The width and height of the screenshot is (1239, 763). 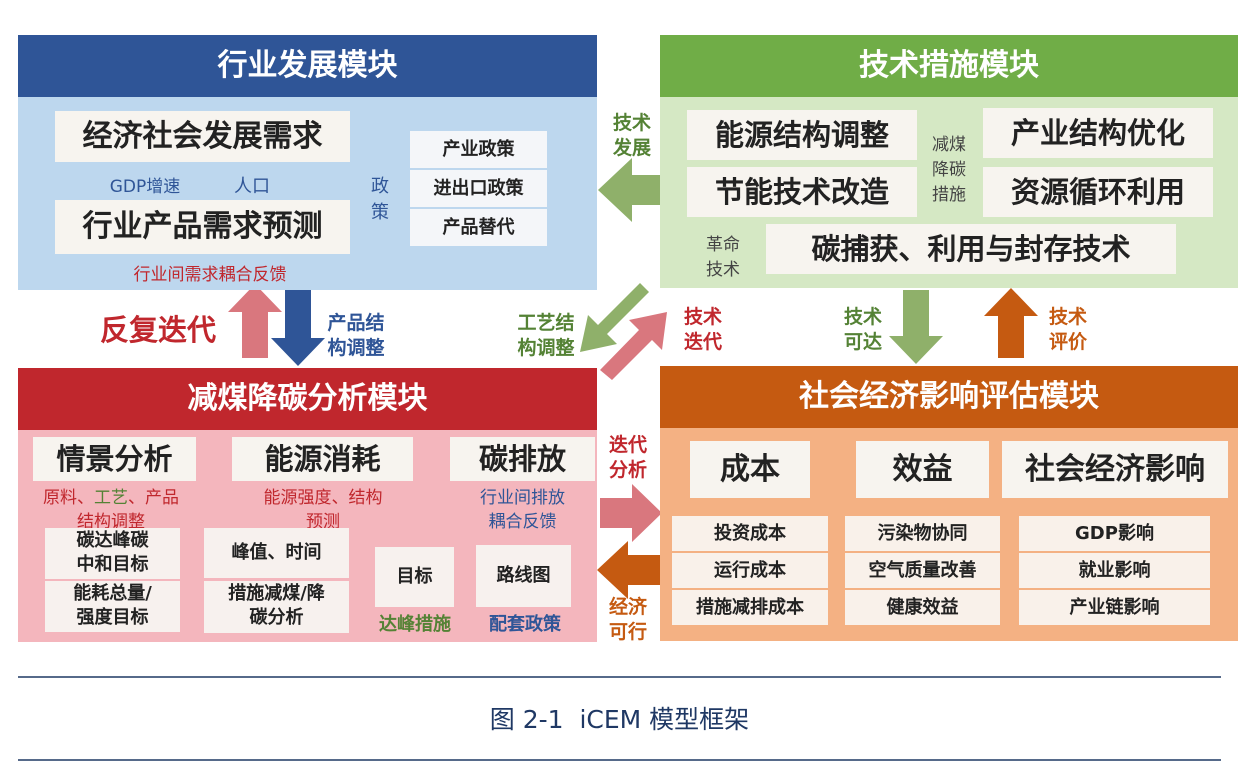 I want to click on revolution-label-2: 技术, so click(x=723, y=270).